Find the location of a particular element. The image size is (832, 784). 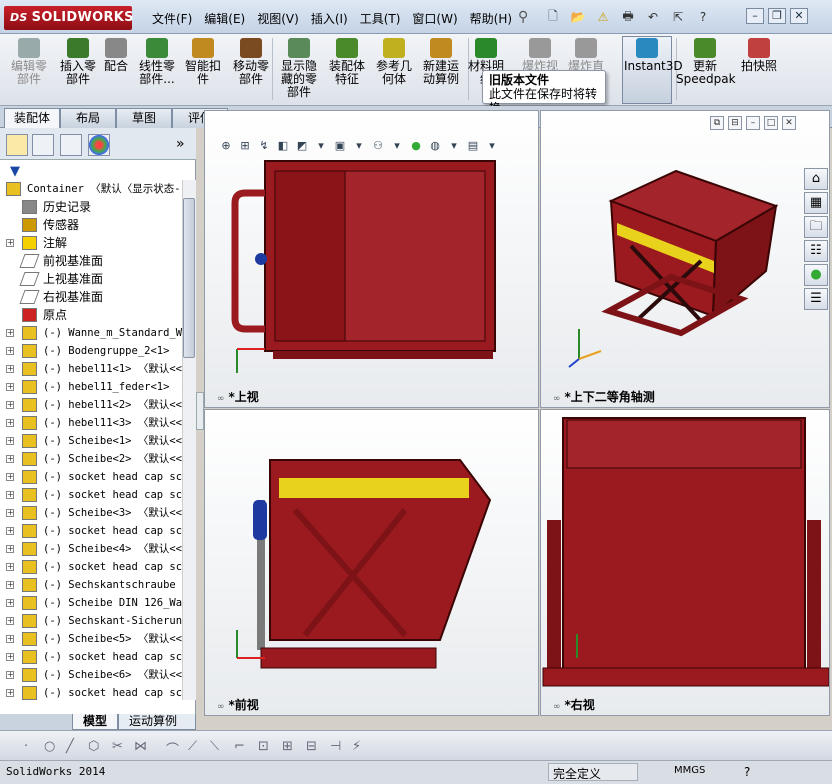

rapid-sketch-icon: ⚡ is located at coordinates (356, 746).